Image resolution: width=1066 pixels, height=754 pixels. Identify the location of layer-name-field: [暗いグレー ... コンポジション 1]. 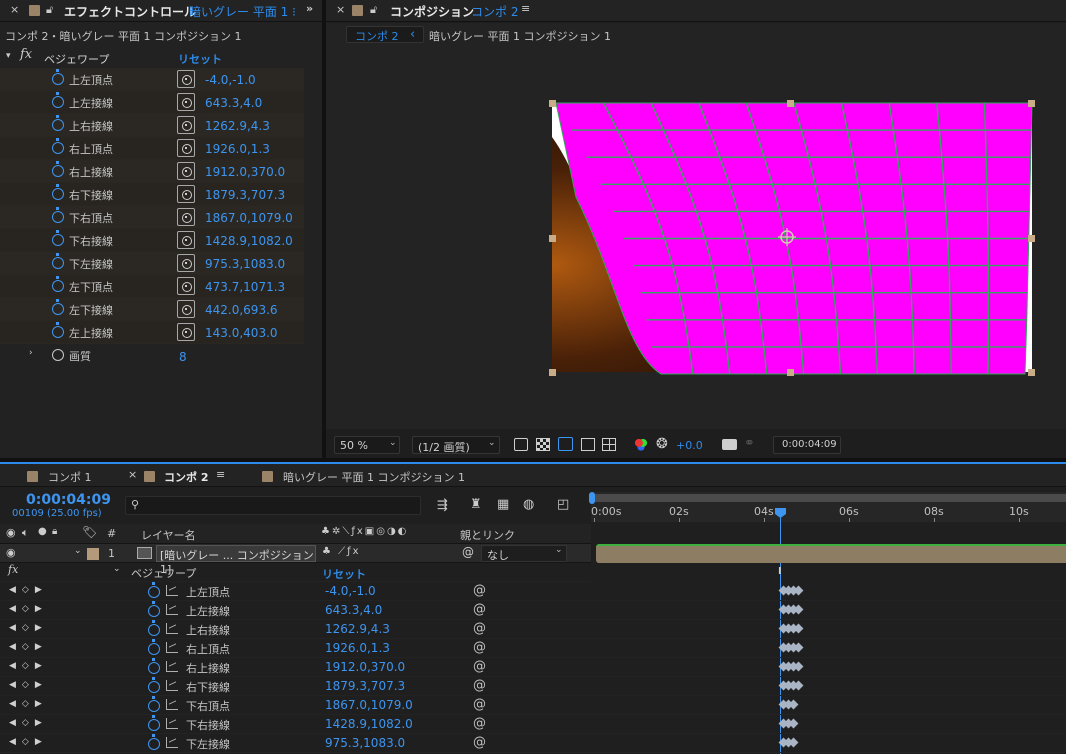
(236, 560).